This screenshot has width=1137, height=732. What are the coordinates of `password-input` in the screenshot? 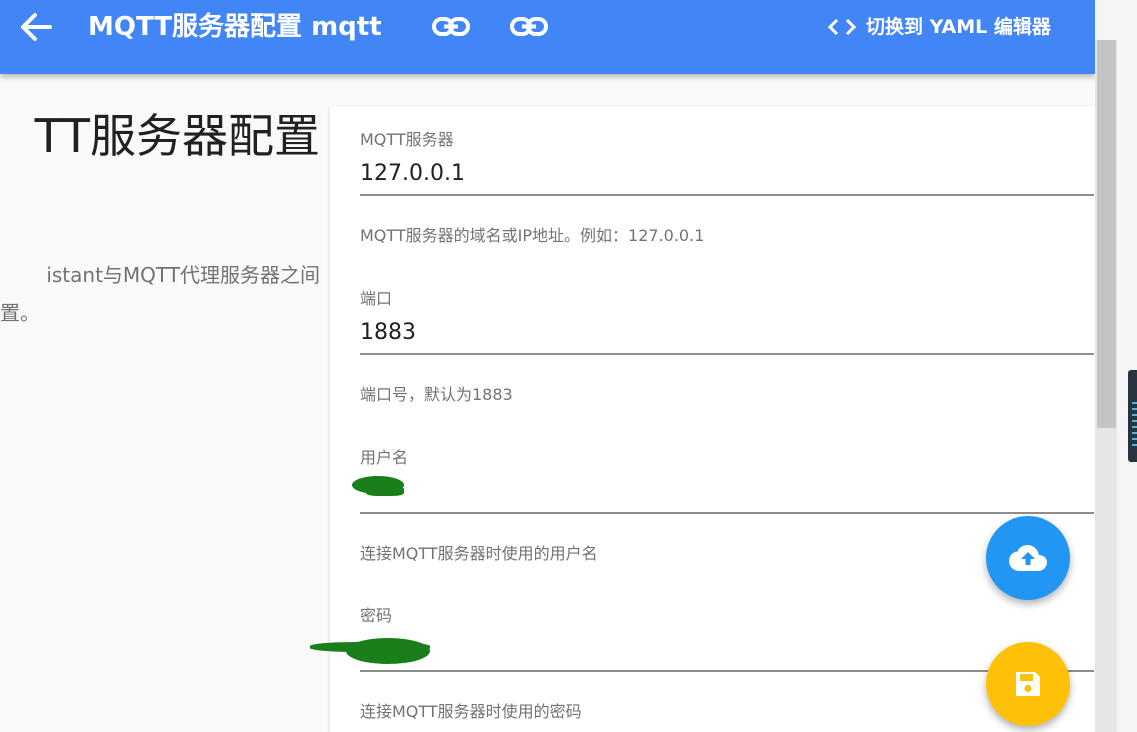 It's located at (727, 651).